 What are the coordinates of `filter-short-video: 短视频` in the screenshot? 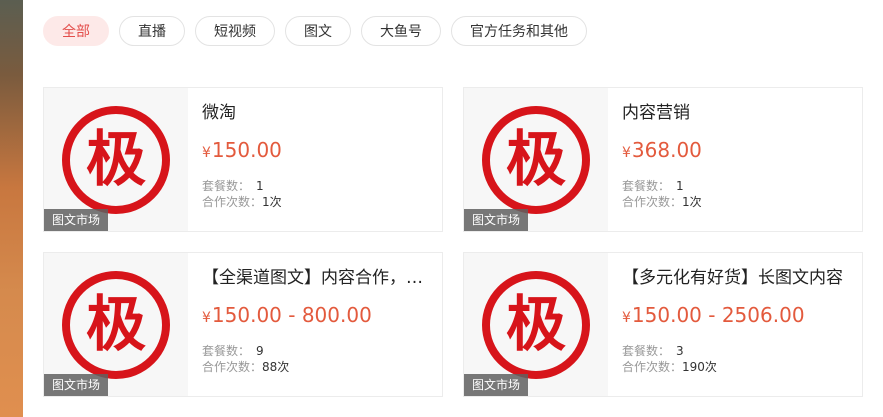 It's located at (235, 31).